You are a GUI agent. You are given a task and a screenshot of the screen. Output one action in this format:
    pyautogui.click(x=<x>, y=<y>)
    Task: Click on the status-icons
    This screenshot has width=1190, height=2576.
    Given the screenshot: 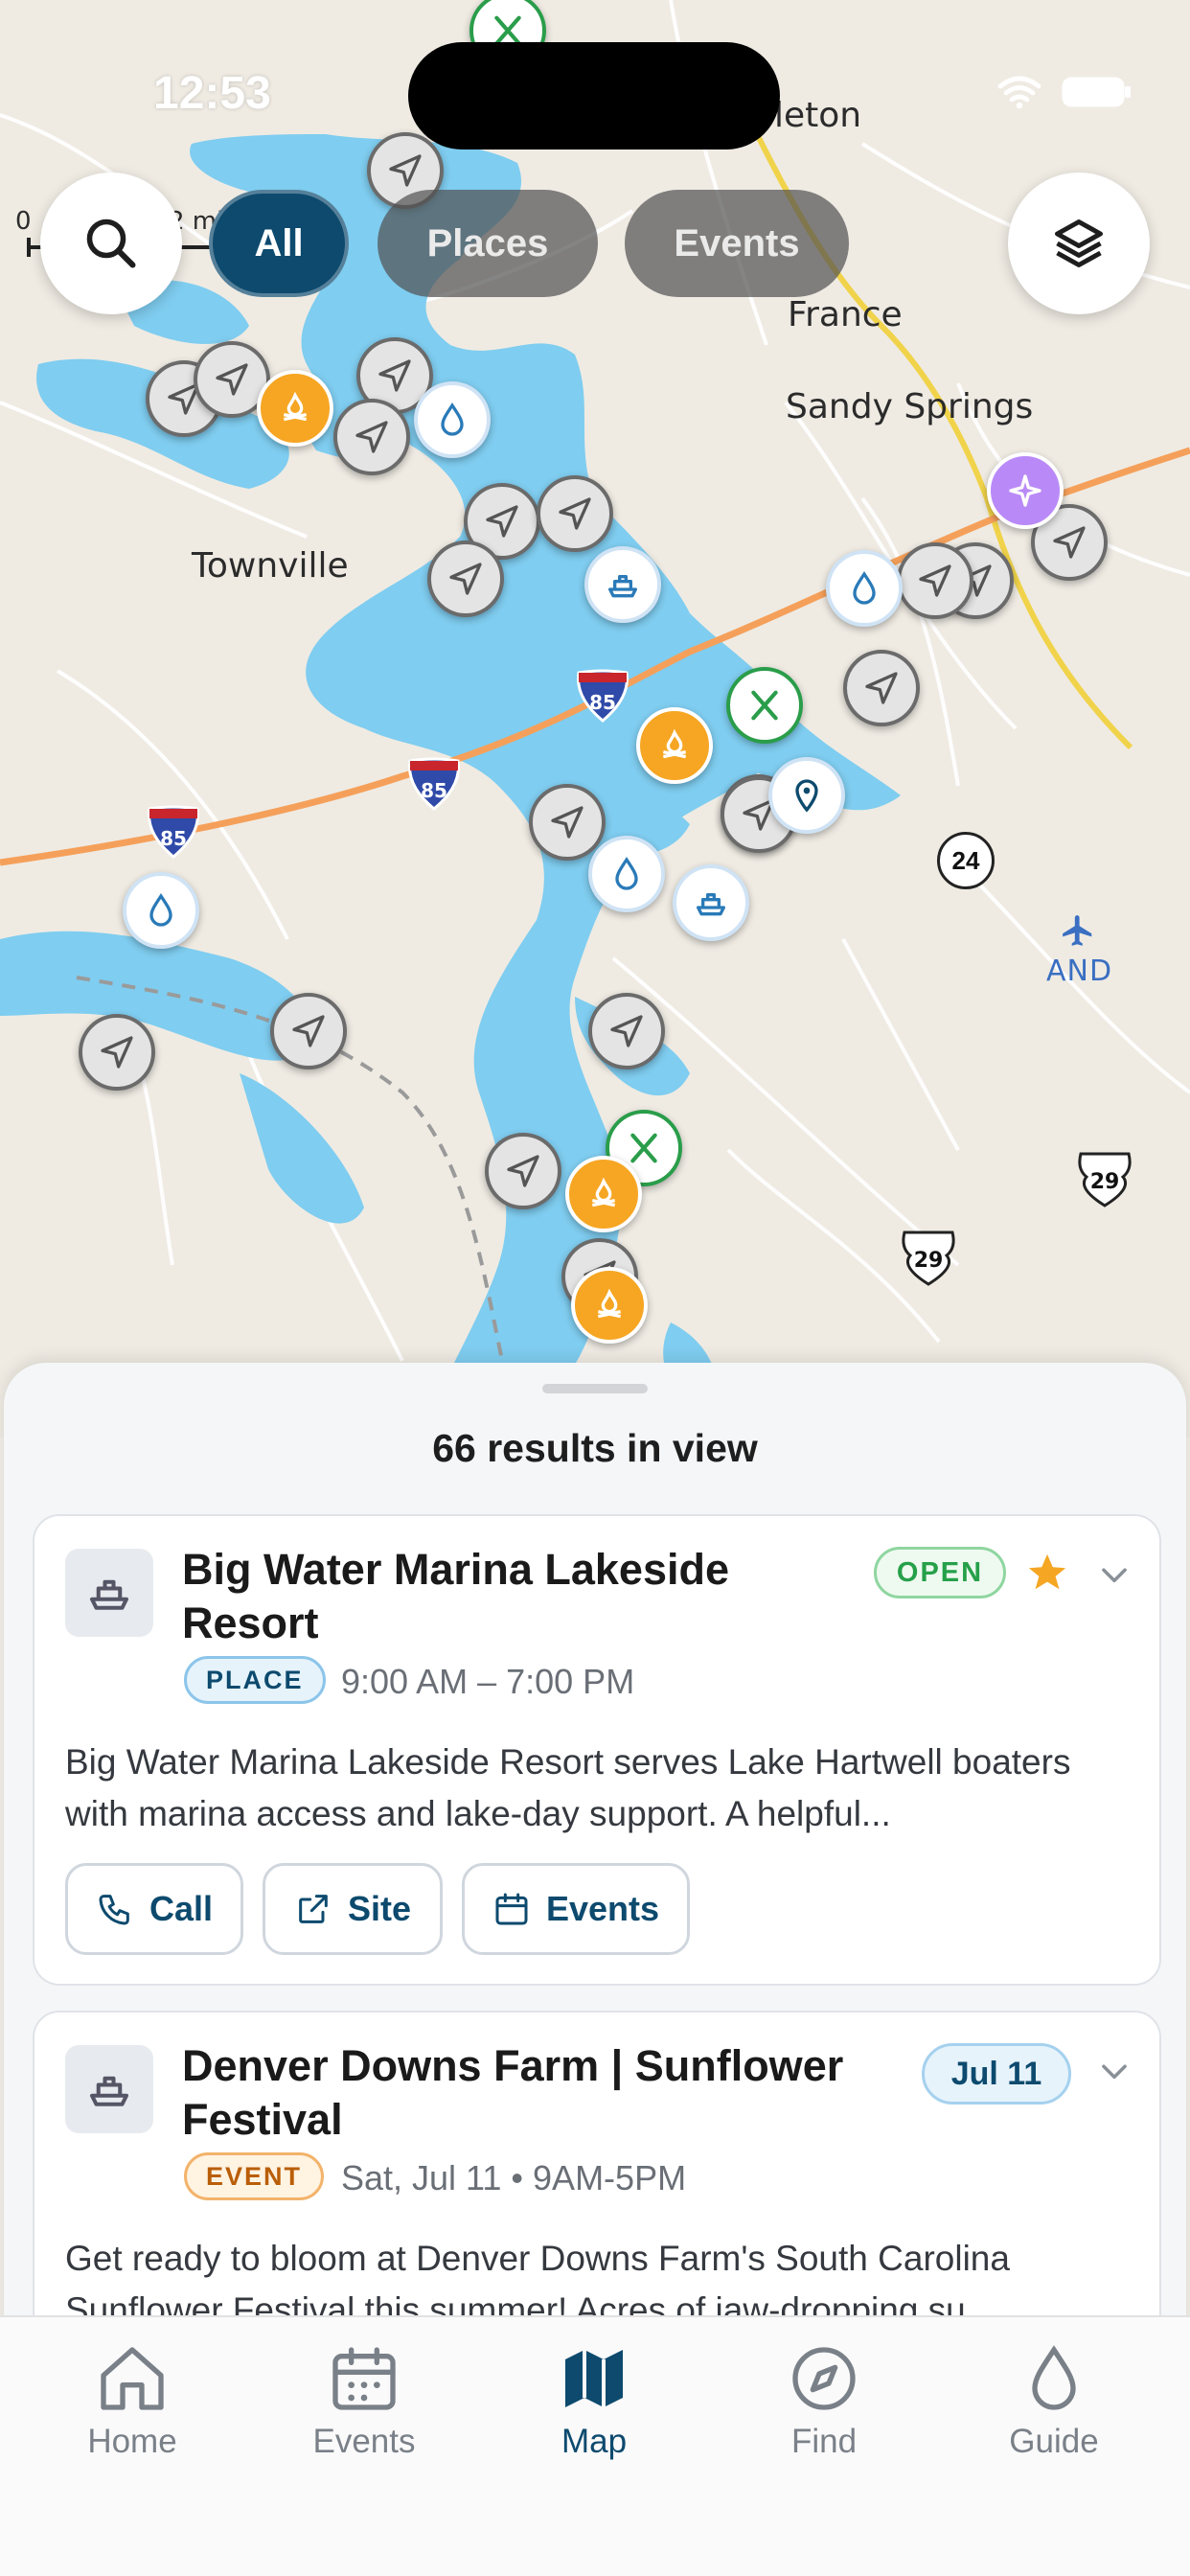 What is the action you would take?
    pyautogui.click(x=1065, y=92)
    